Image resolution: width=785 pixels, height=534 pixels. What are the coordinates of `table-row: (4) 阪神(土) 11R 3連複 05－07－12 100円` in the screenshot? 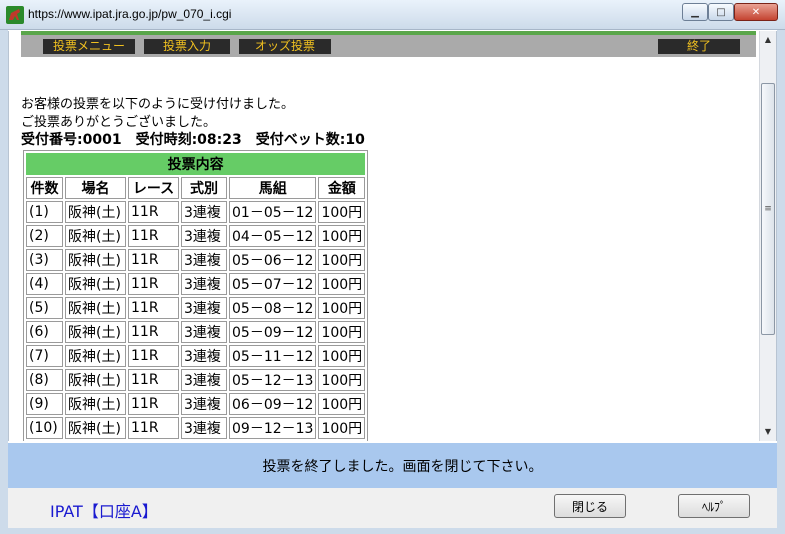 It's located at (196, 284).